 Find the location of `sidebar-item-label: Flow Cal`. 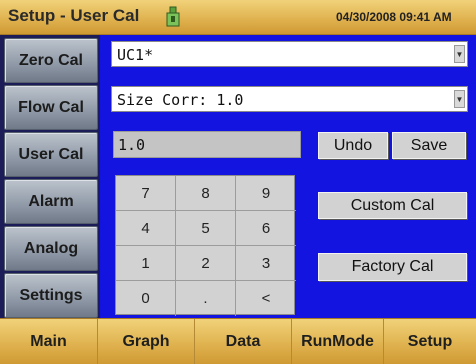

sidebar-item-label: Flow Cal is located at coordinates (51, 107).